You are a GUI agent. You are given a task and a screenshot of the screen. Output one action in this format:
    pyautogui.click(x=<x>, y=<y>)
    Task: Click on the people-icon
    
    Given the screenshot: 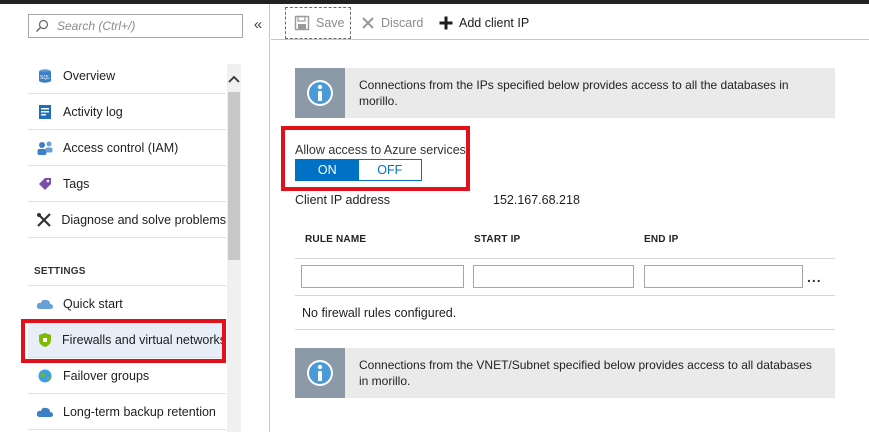 What is the action you would take?
    pyautogui.click(x=45, y=148)
    